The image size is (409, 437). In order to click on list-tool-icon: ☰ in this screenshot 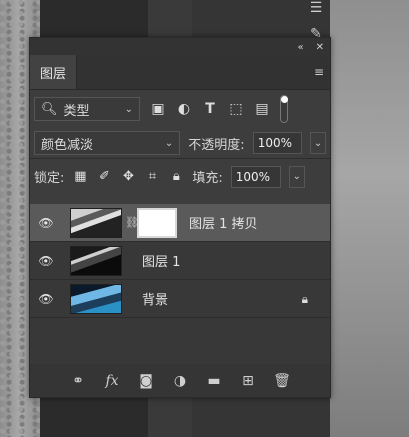, I will do `click(316, 8)`.